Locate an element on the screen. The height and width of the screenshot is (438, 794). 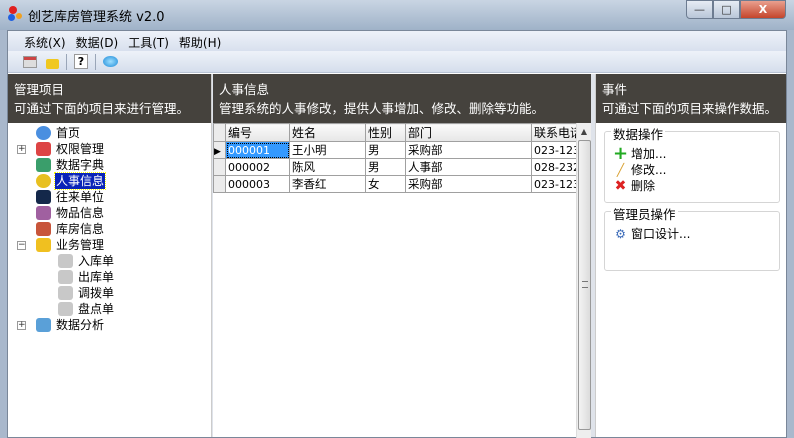
close-button: X is located at coordinates (763, 9).